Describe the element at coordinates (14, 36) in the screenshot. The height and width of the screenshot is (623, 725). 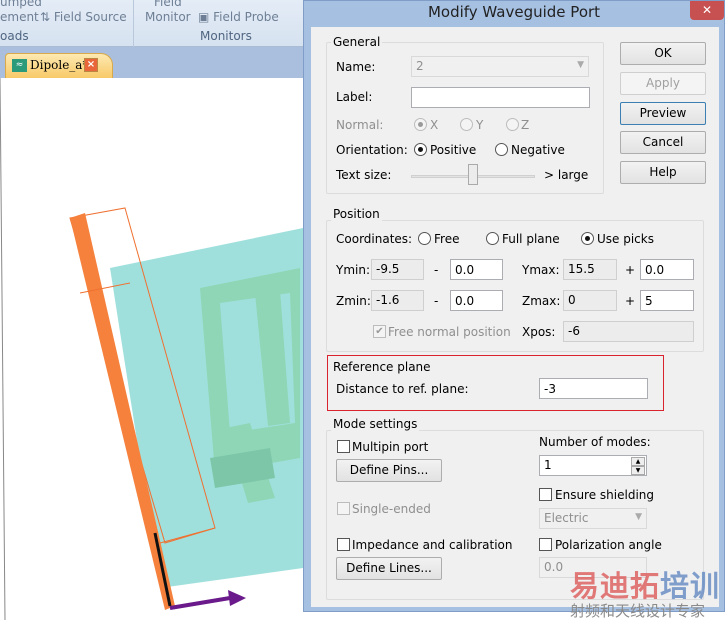
I see `group-label: oads` at that location.